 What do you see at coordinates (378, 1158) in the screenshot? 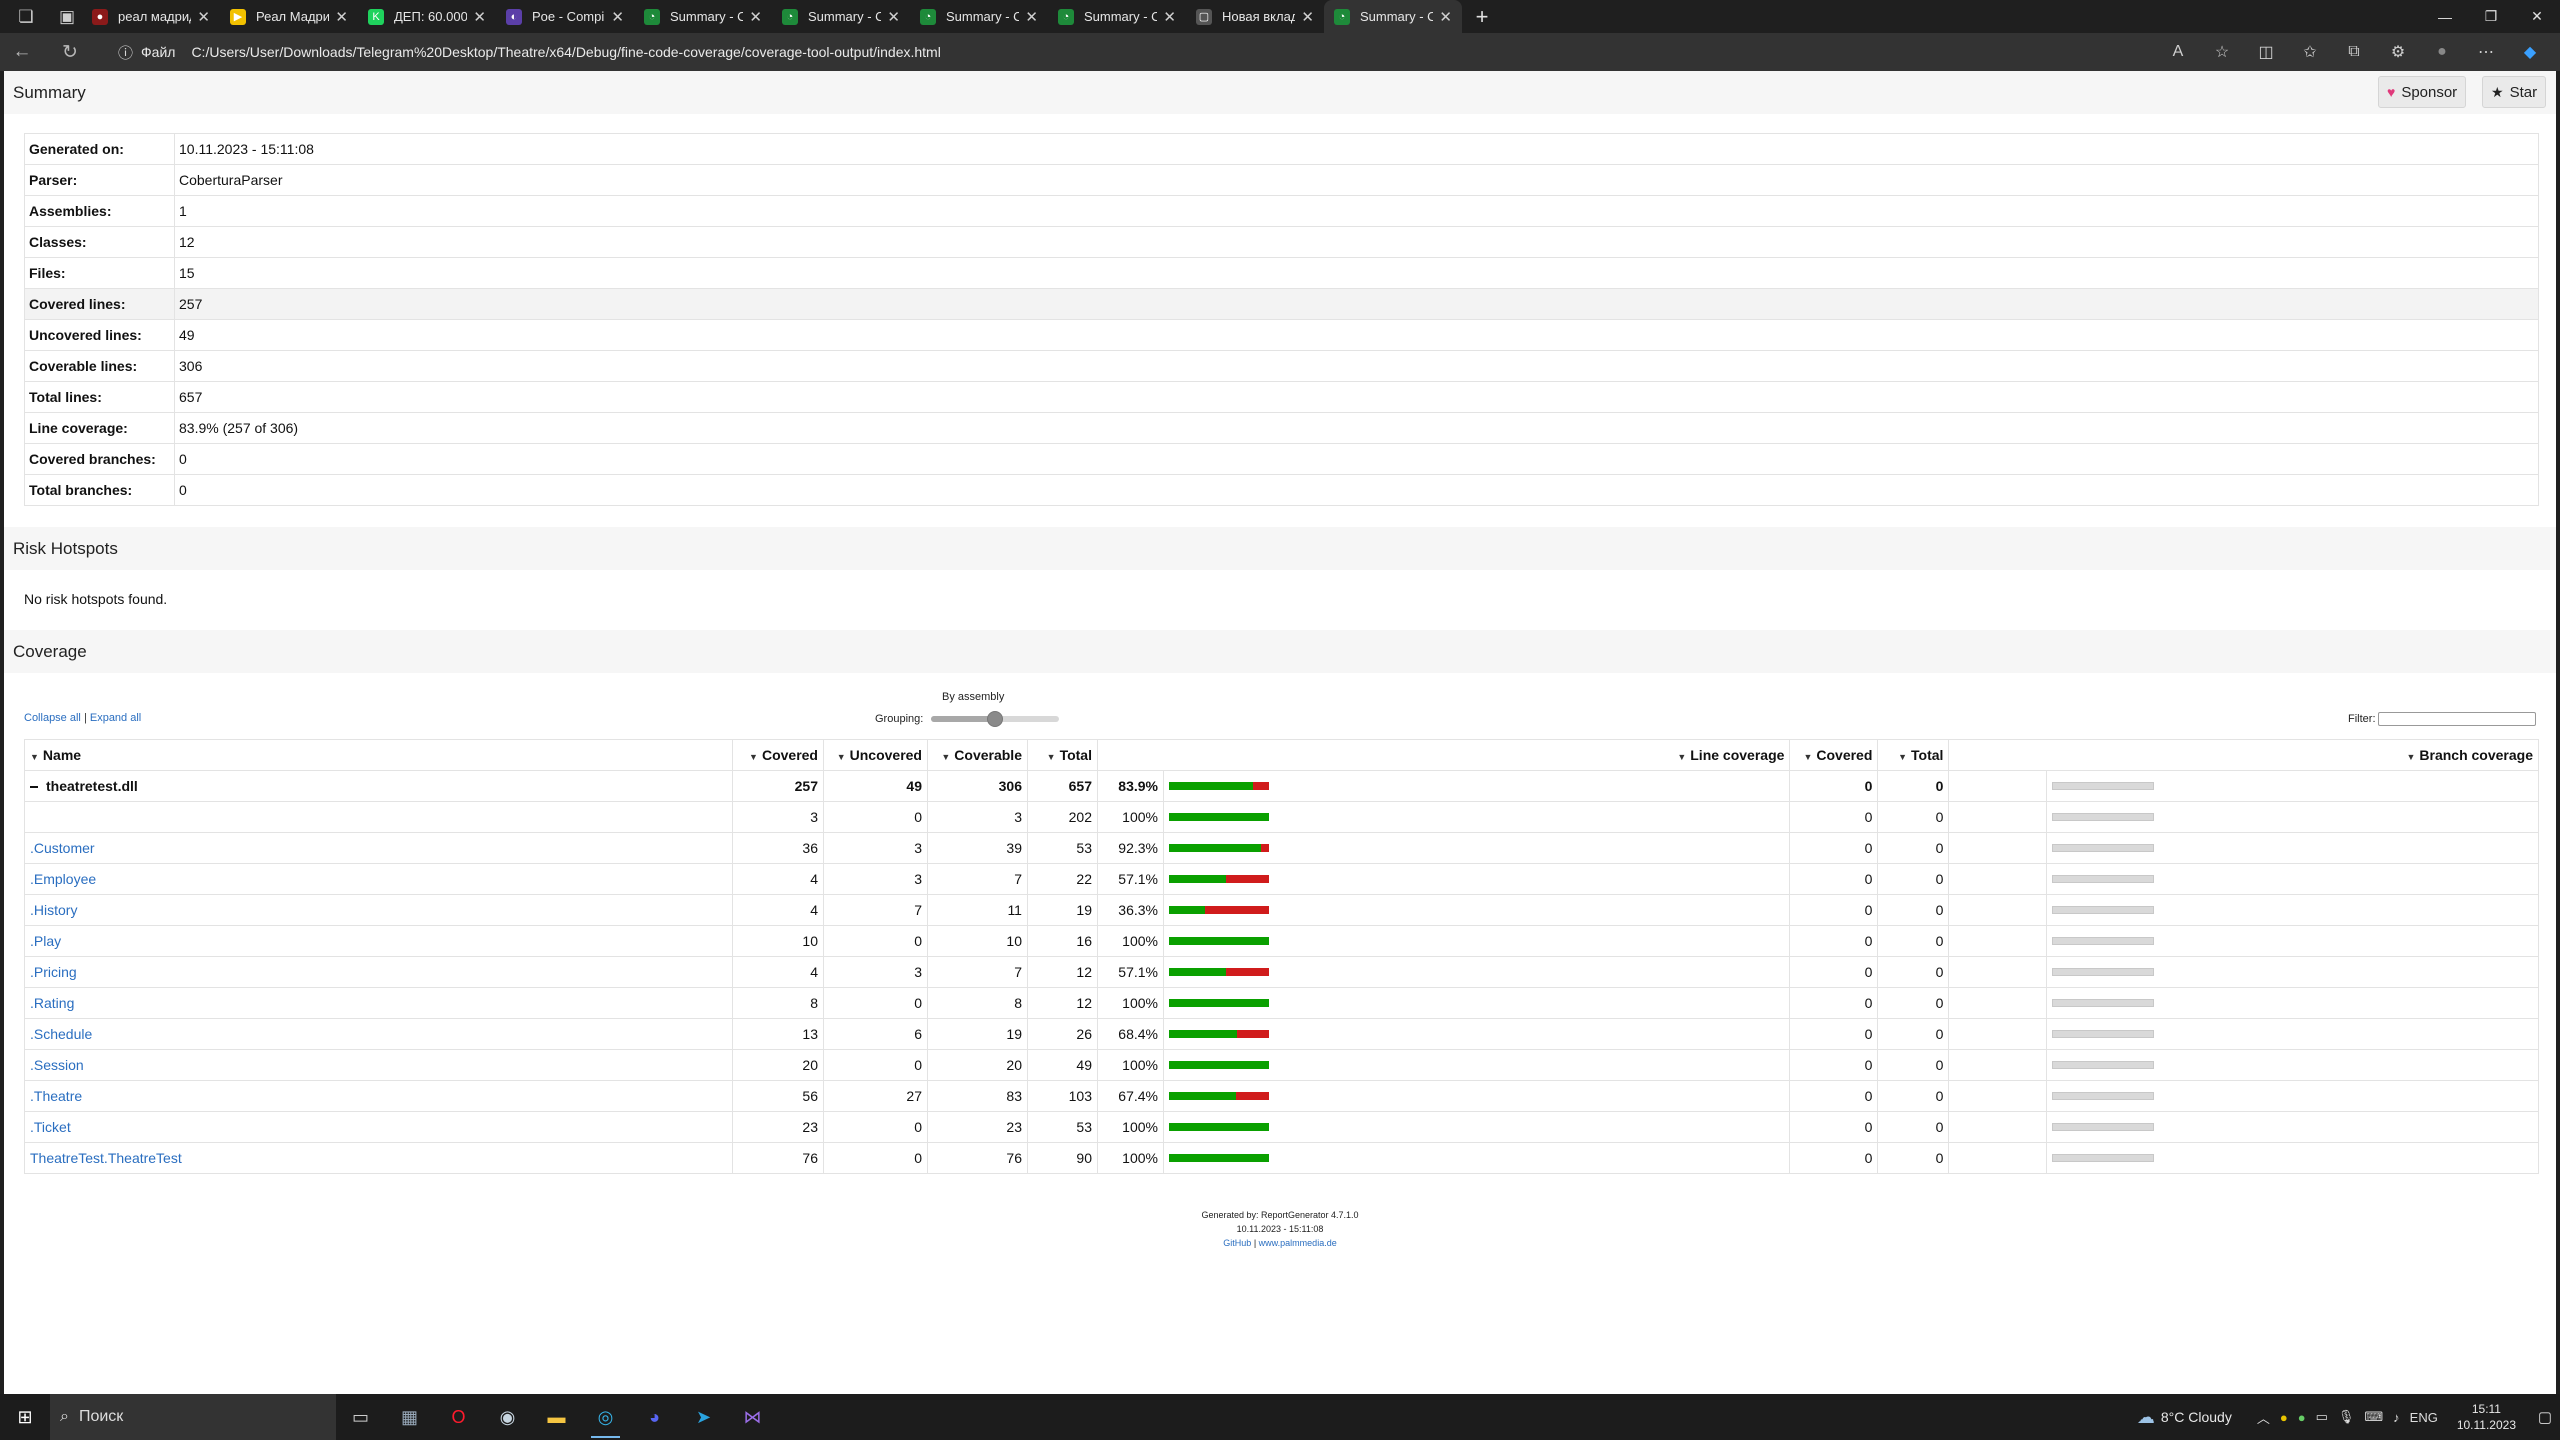
I see `class-name-cell: TheatreTest.TheatreTest` at bounding box center [378, 1158].